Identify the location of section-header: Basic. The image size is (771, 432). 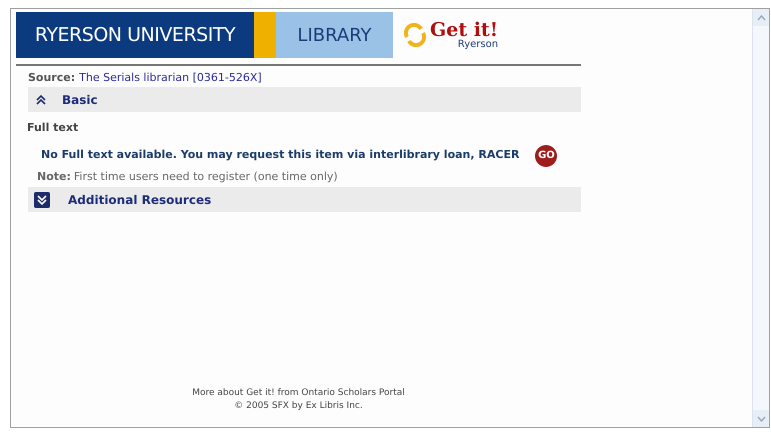
(304, 99).